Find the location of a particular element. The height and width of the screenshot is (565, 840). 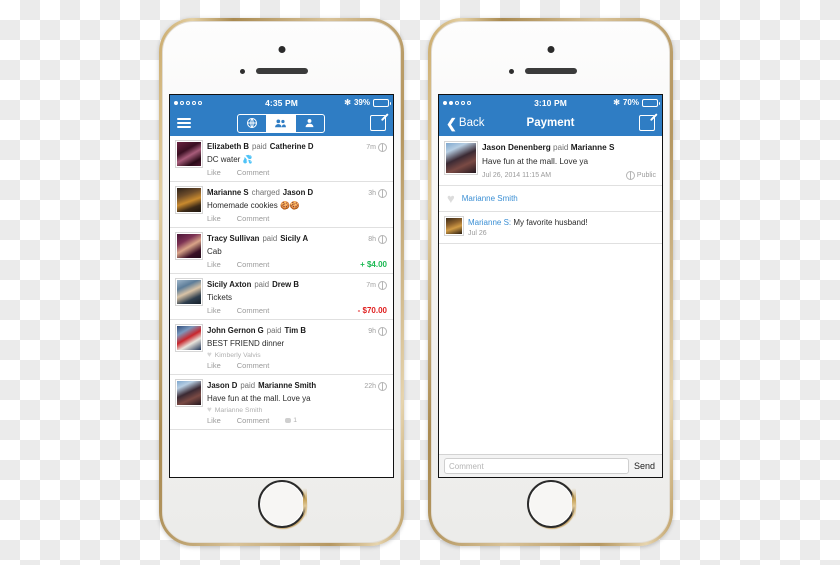

payment-meta: Jul 26, 2014 11:15 AM Public is located at coordinates (569, 175).